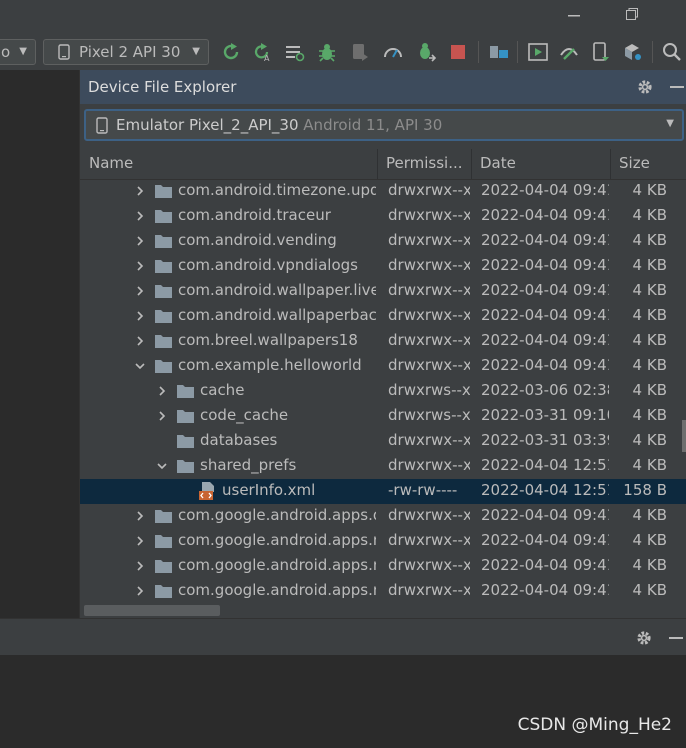 The width and height of the screenshot is (686, 748). I want to click on run-config-combo: o ▼, so click(18, 52).